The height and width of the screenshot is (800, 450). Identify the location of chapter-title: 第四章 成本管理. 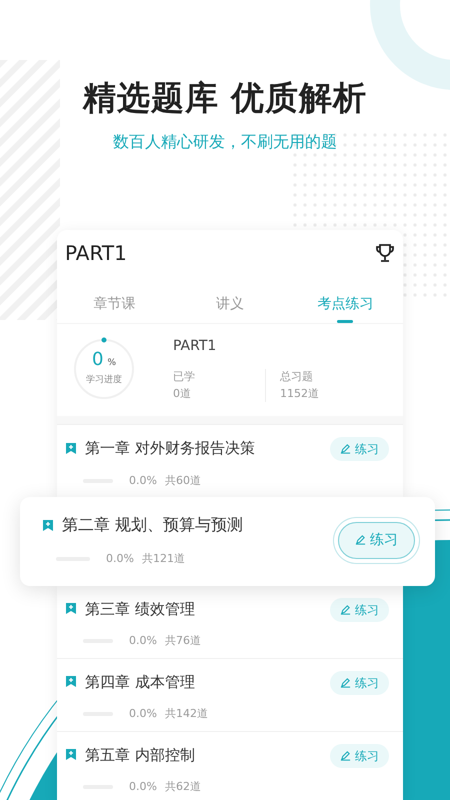
(140, 682).